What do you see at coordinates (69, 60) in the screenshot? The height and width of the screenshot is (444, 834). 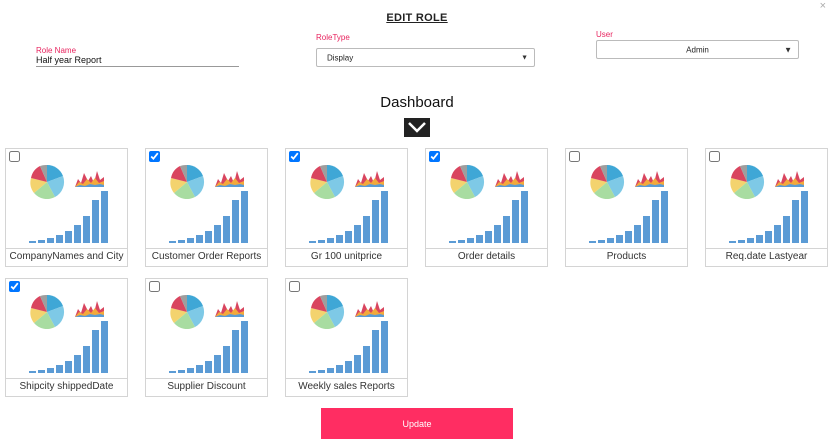 I see `role-name-input: Half year Report` at bounding box center [69, 60].